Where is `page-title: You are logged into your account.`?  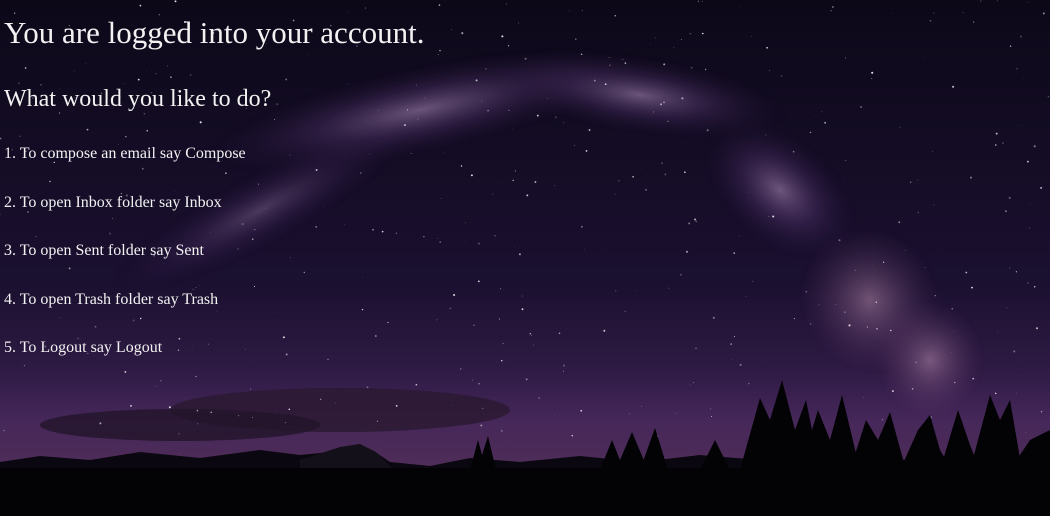
page-title: You are logged into your account. is located at coordinates (214, 32).